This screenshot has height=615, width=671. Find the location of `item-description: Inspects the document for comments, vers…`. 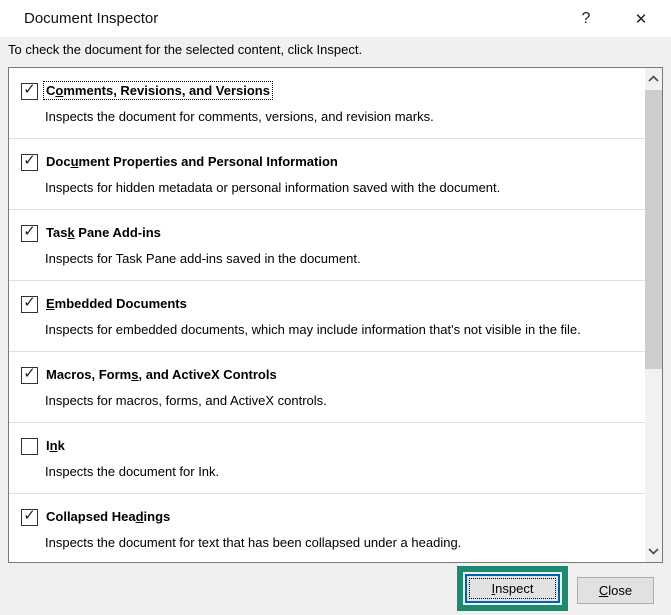

item-description: Inspects the document for comments, vers… is located at coordinates (239, 116).